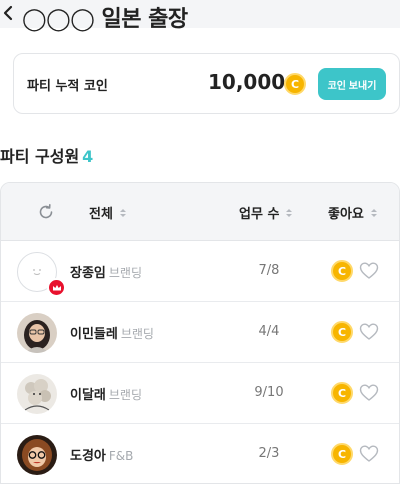 This screenshot has width=400, height=484. I want to click on table-row: 도경아 F&B 2/3 C, so click(200, 453).